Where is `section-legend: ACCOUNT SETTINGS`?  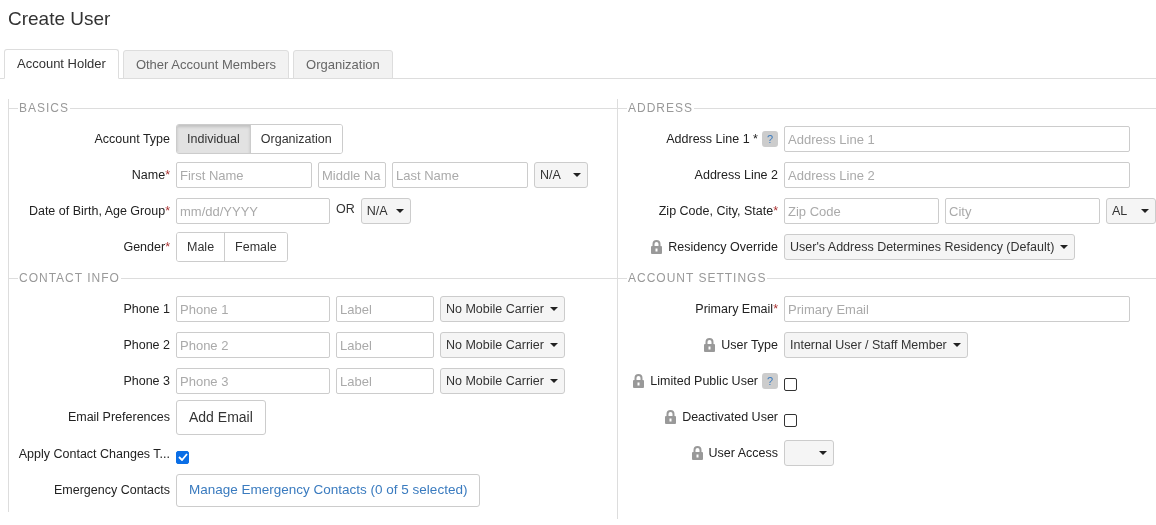
section-legend: ACCOUNT SETTINGS is located at coordinates (697, 278).